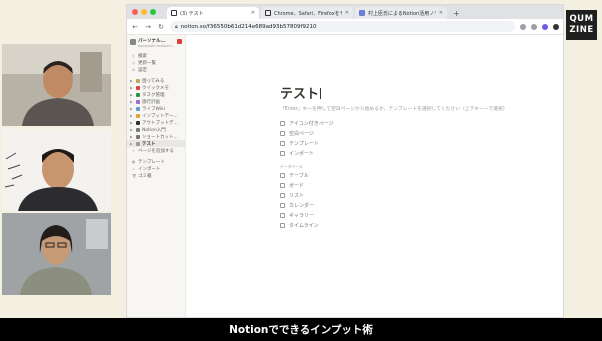 The width and height of the screenshot is (602, 341). Describe the element at coordinates (282, 185) in the screenshot. I see `board-icon` at that location.